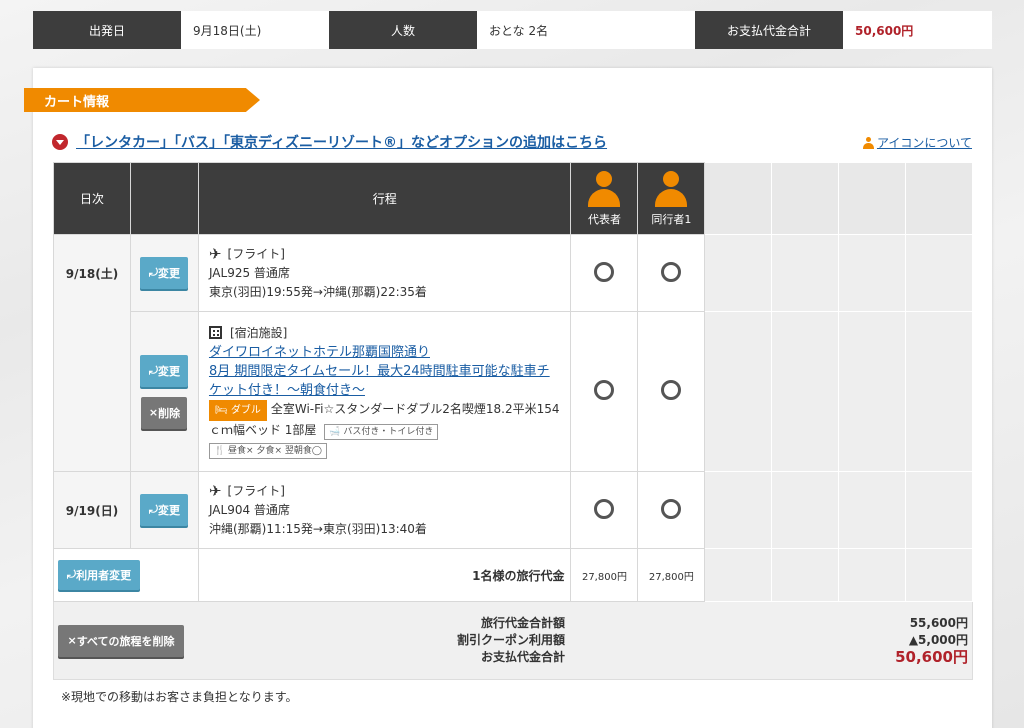  Describe the element at coordinates (341, 142) in the screenshot. I see `add-options-link: 「レンタカー」「バス」「東京ディズニーリゾート®」などオプションの追加はこちら` at that location.